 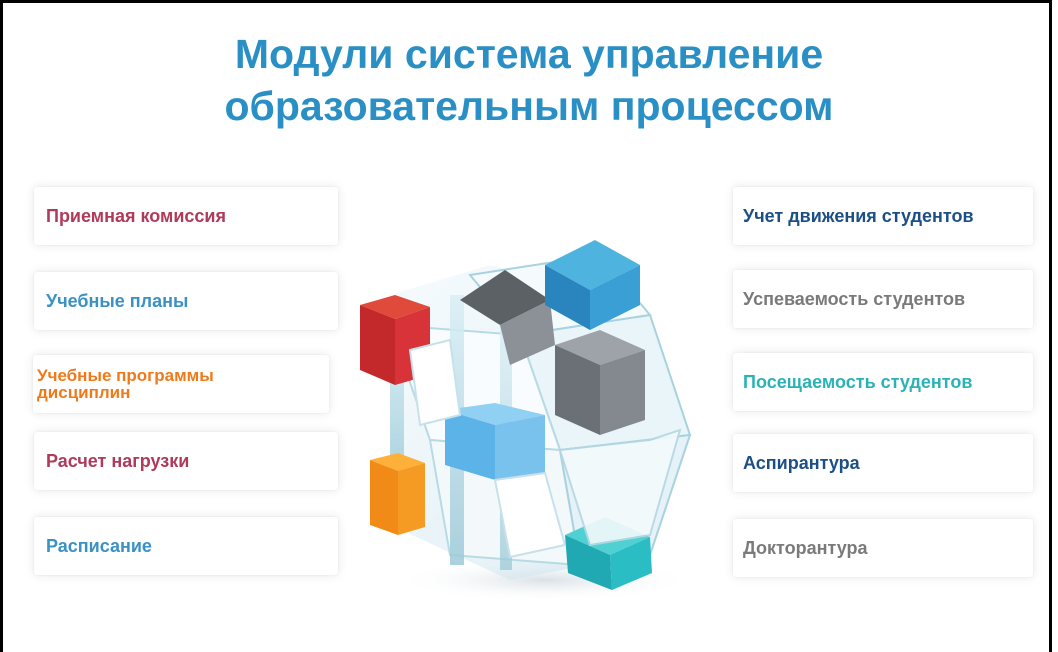 I want to click on module-student-attendance: Посещаемость студентов, so click(x=883, y=382).